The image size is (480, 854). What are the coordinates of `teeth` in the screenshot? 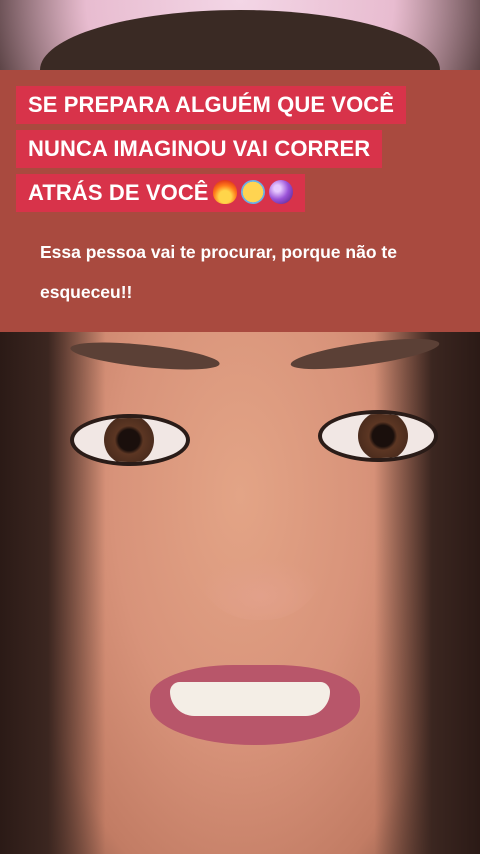 It's located at (250, 699).